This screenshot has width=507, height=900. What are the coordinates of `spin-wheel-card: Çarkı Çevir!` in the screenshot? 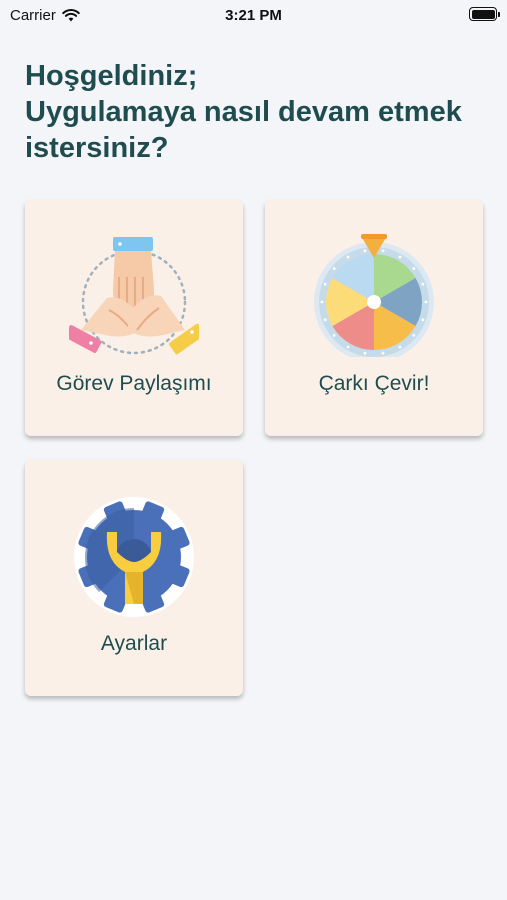 It's located at (374, 318).